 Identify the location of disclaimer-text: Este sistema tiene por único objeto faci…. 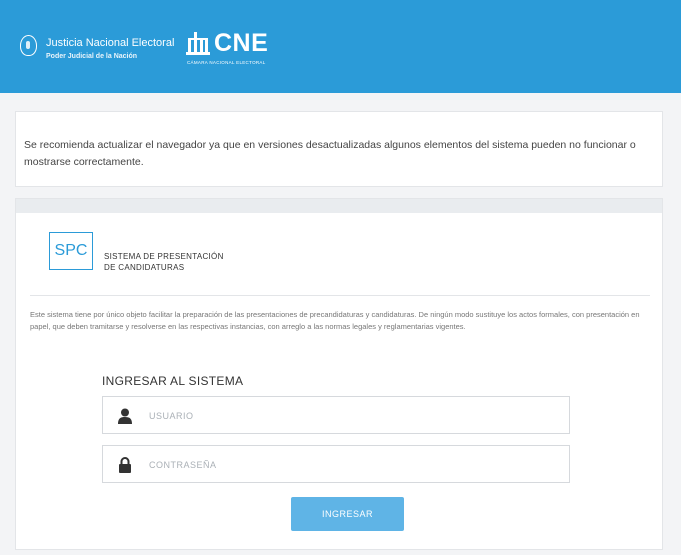
(335, 320).